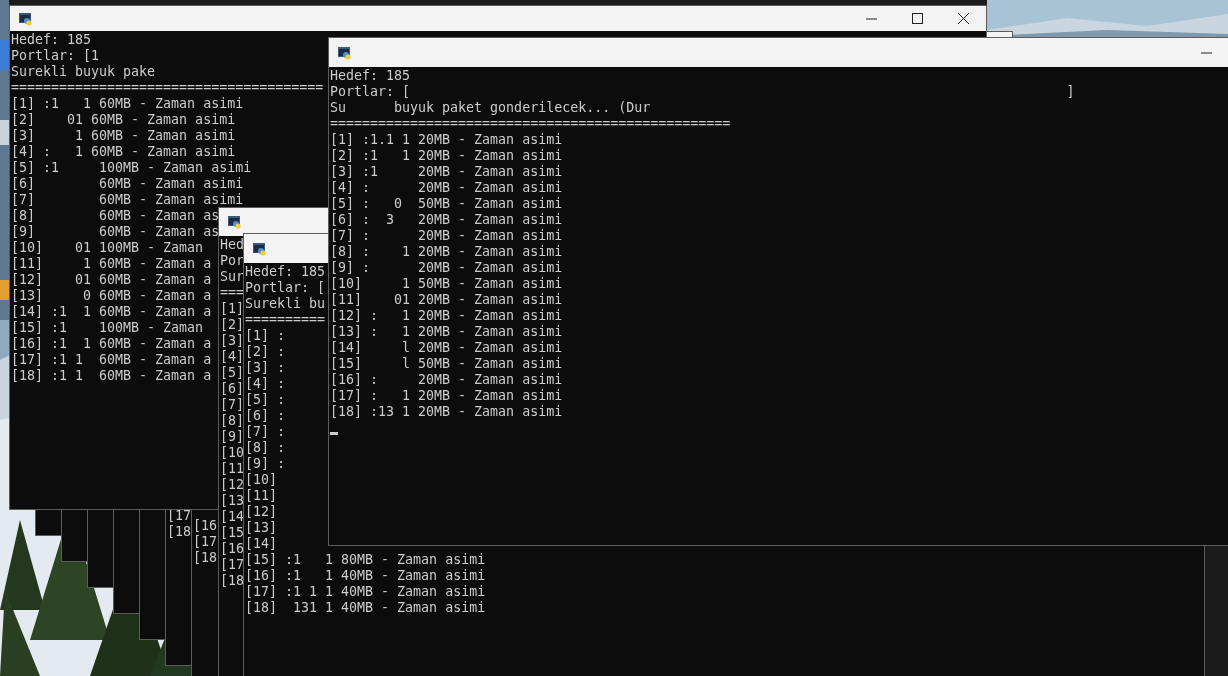 This screenshot has height=676, width=1228. What do you see at coordinates (232, 341) in the screenshot?
I see `console-line: [3]` at bounding box center [232, 341].